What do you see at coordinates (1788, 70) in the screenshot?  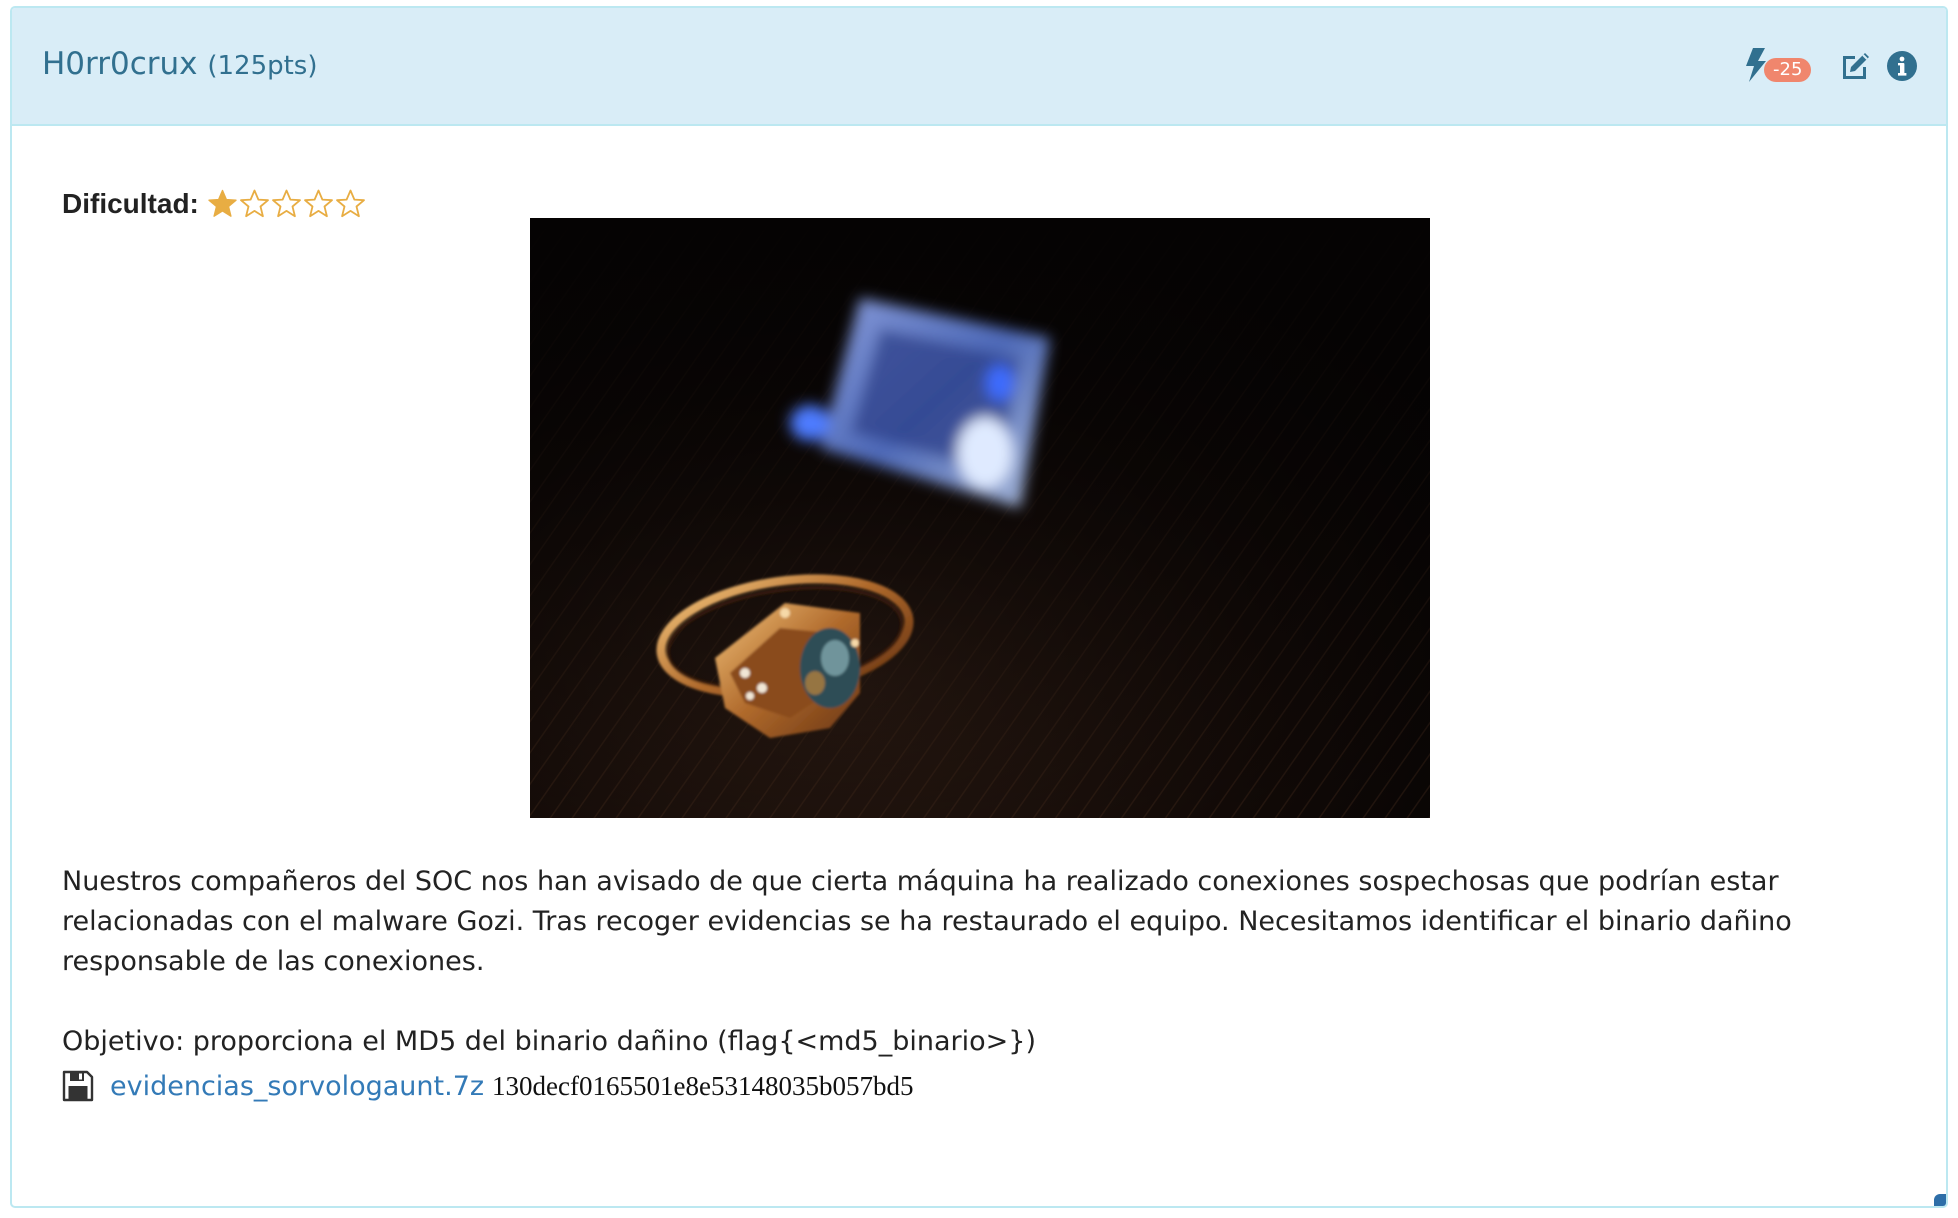 I see `hint-cost-badge: -25` at bounding box center [1788, 70].